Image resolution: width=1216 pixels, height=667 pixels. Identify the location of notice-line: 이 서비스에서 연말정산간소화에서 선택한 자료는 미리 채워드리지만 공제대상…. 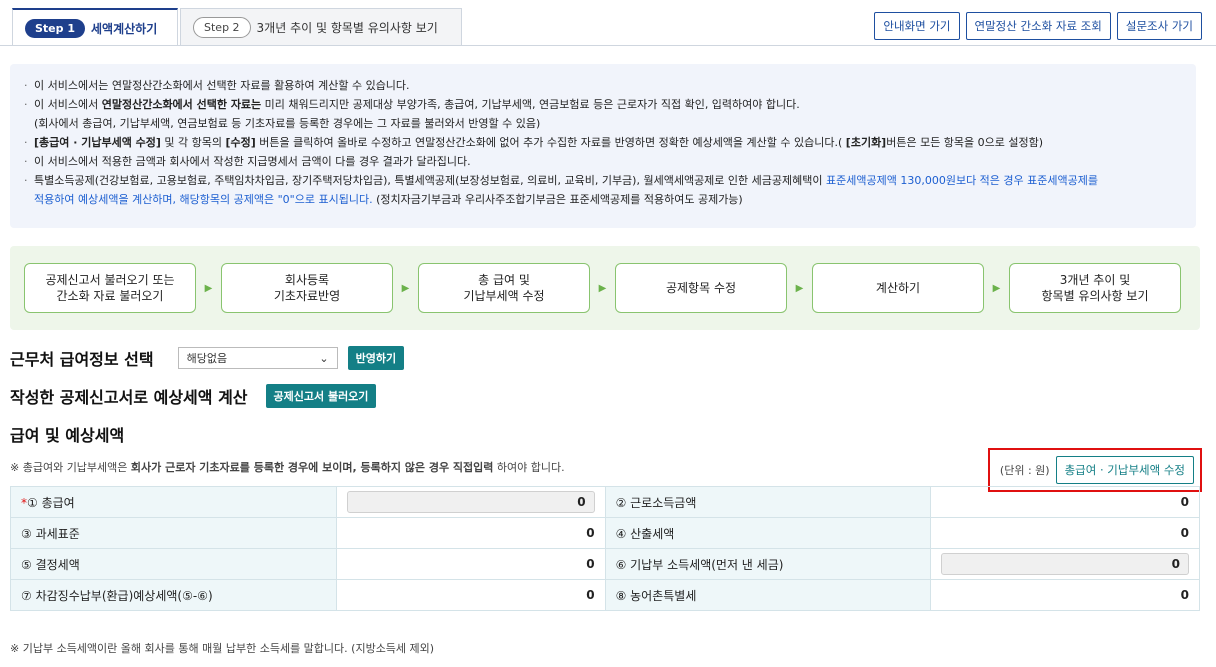
(603, 104).